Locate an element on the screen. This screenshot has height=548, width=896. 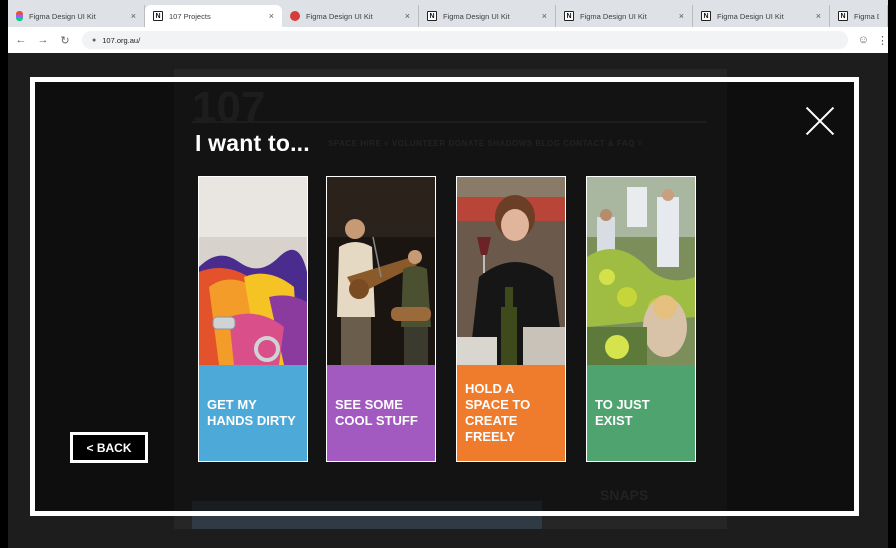
url-input: ● 107.org.au/ is located at coordinates (465, 40).